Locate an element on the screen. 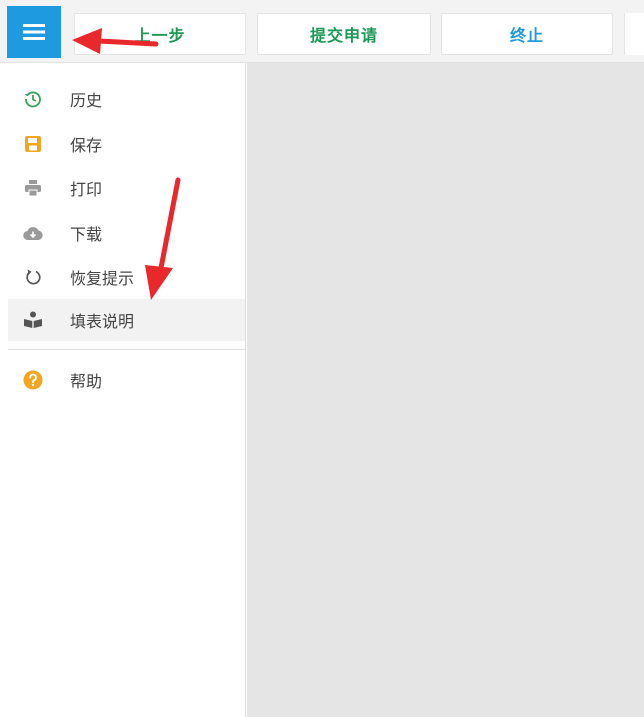  toolbar-overflow-button is located at coordinates (634, 34).